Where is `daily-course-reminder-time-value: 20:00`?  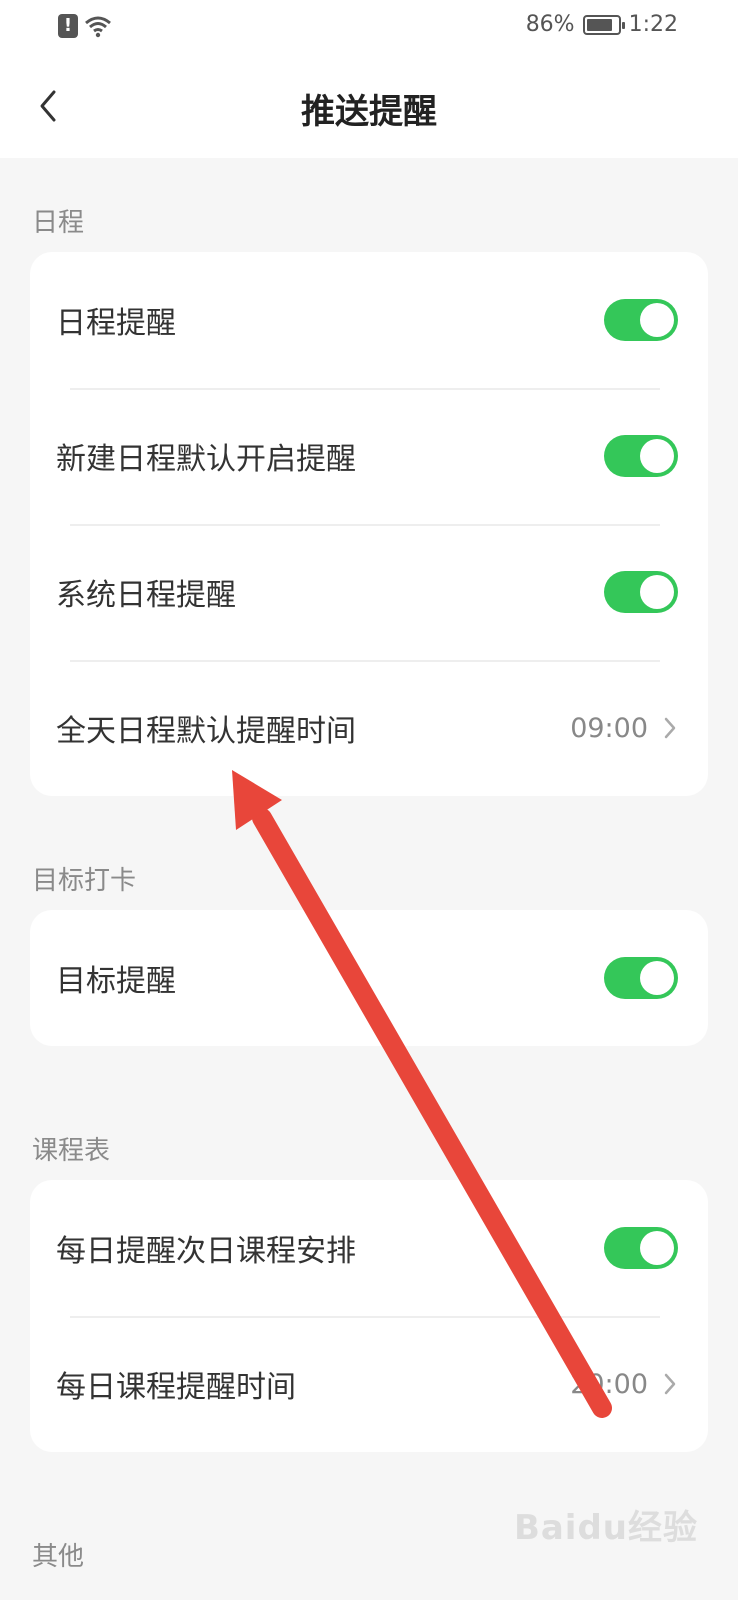
daily-course-reminder-time-value: 20:00 is located at coordinates (609, 1384).